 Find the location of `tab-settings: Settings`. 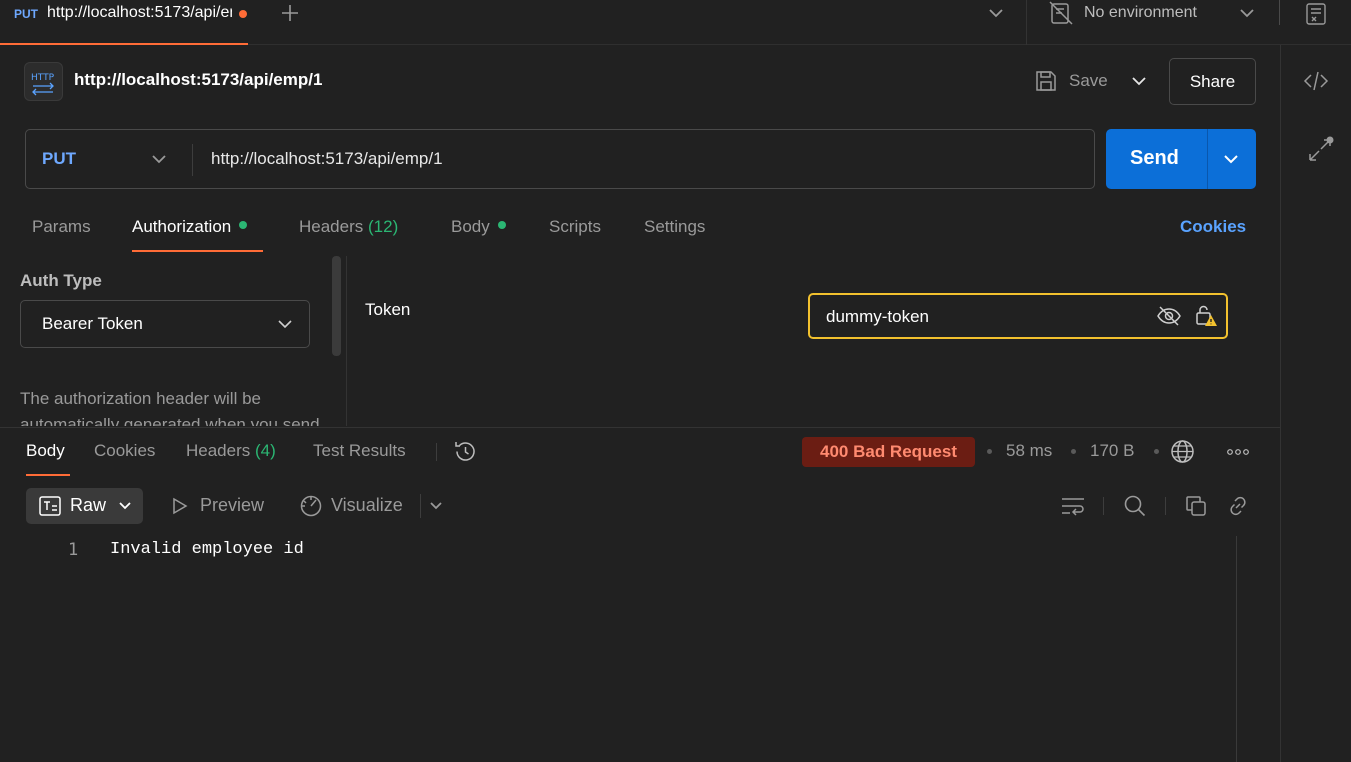

tab-settings: Settings is located at coordinates (674, 227).